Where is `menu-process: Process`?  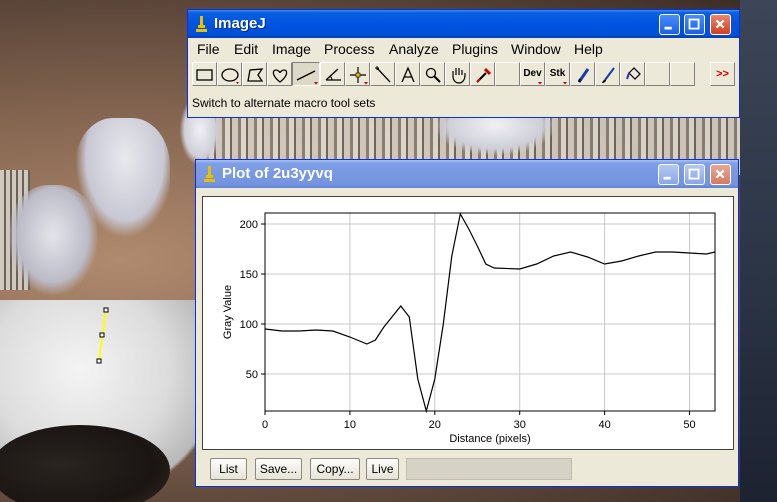
menu-process: Process is located at coordinates (349, 49).